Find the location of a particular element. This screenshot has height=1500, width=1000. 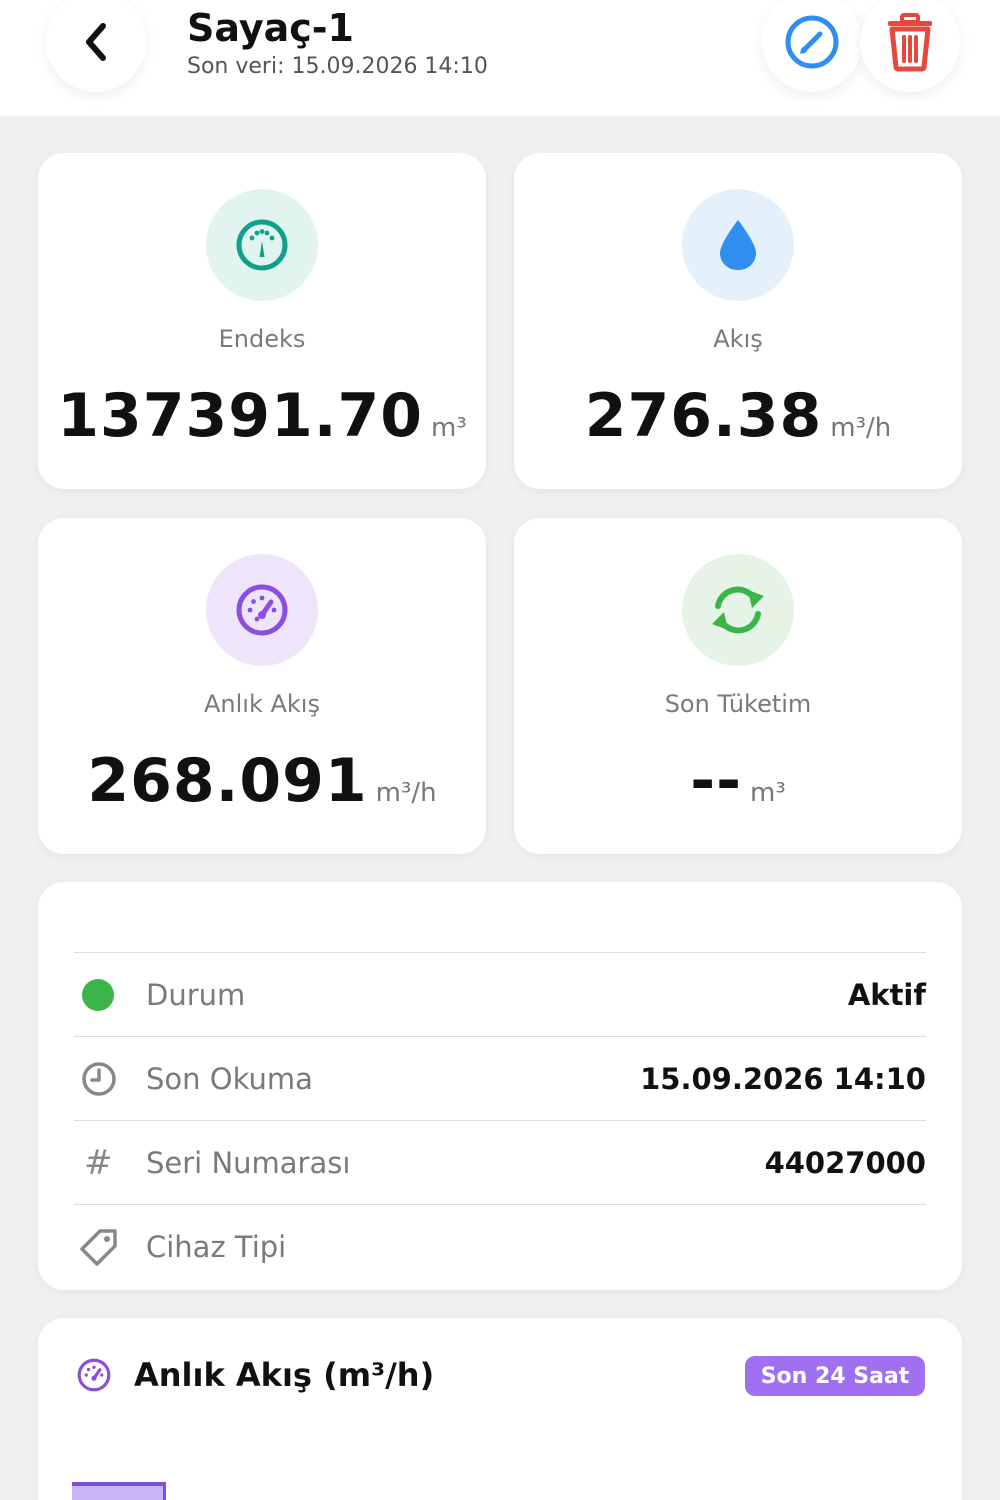

chevron-left-icon is located at coordinates (96, 42).